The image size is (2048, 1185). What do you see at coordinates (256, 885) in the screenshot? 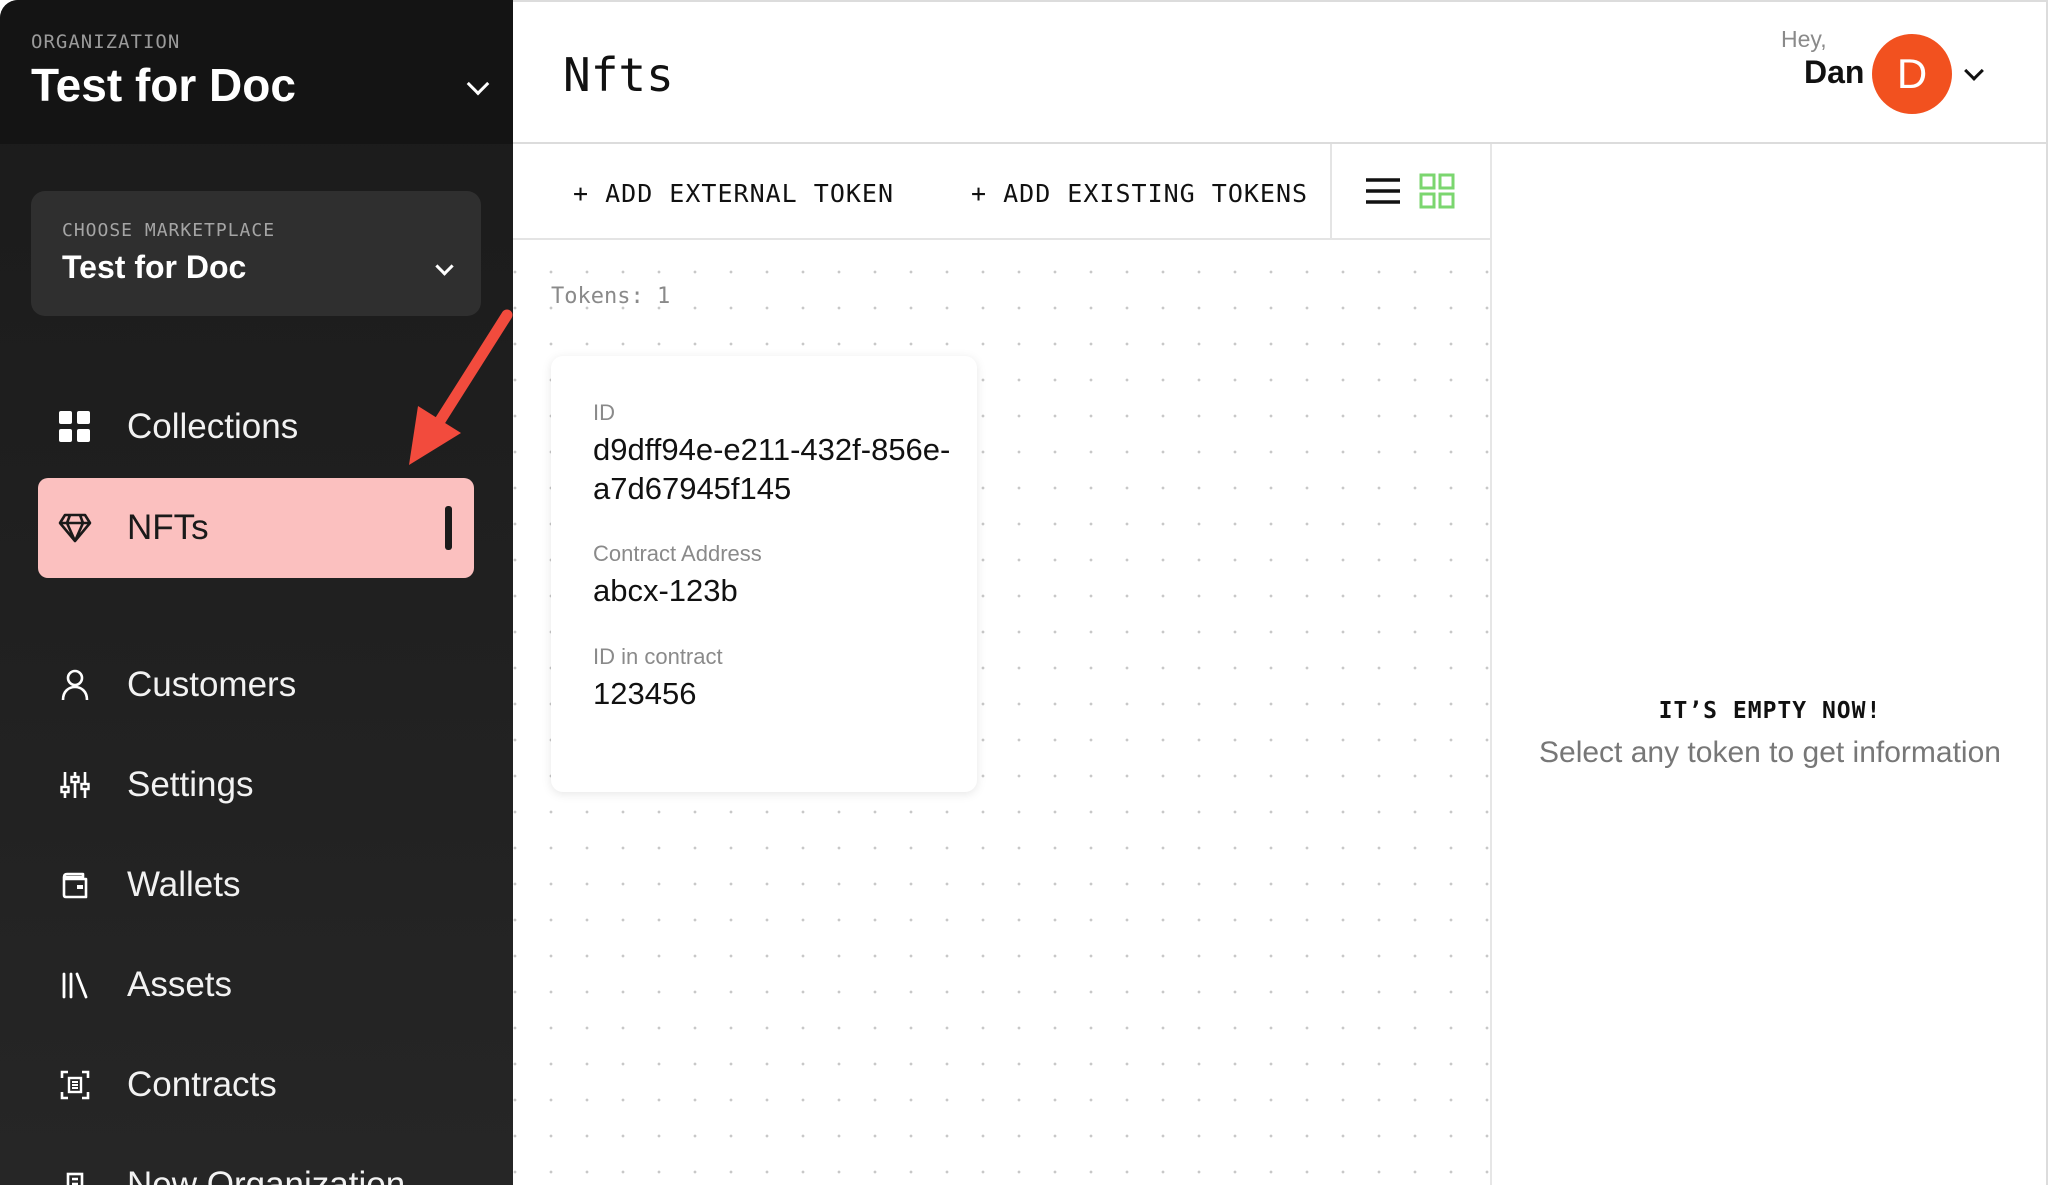
I see `sidebar-item-wallets: Wallets` at bounding box center [256, 885].